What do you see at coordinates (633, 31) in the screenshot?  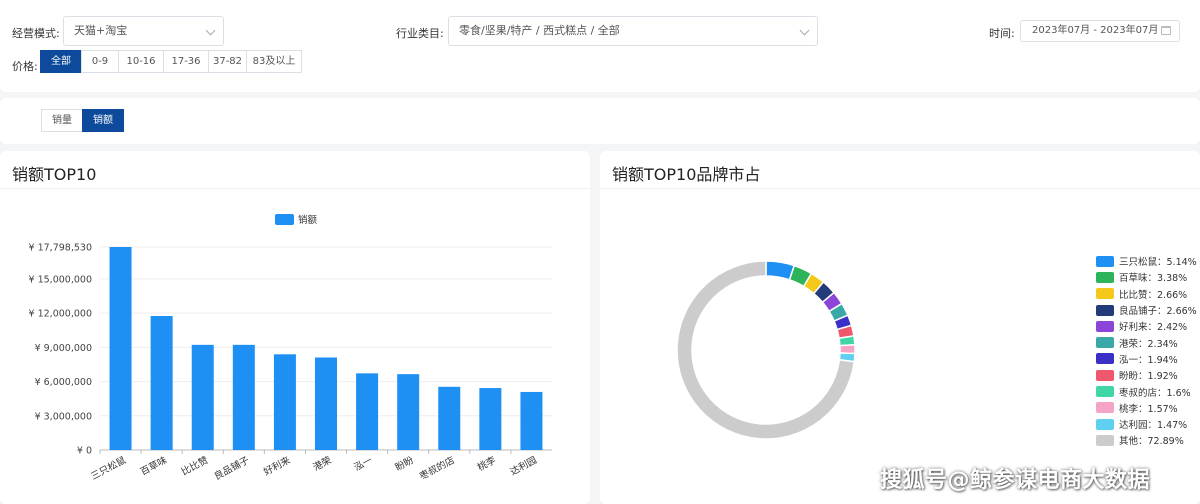 I see `industry-select: 零食/坚果/特产 / 西式糕点 / 全部` at bounding box center [633, 31].